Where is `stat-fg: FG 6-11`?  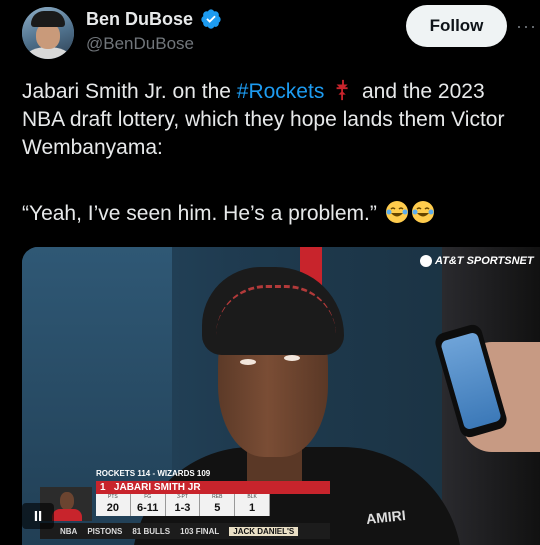 stat-fg: FG 6-11 is located at coordinates (148, 505).